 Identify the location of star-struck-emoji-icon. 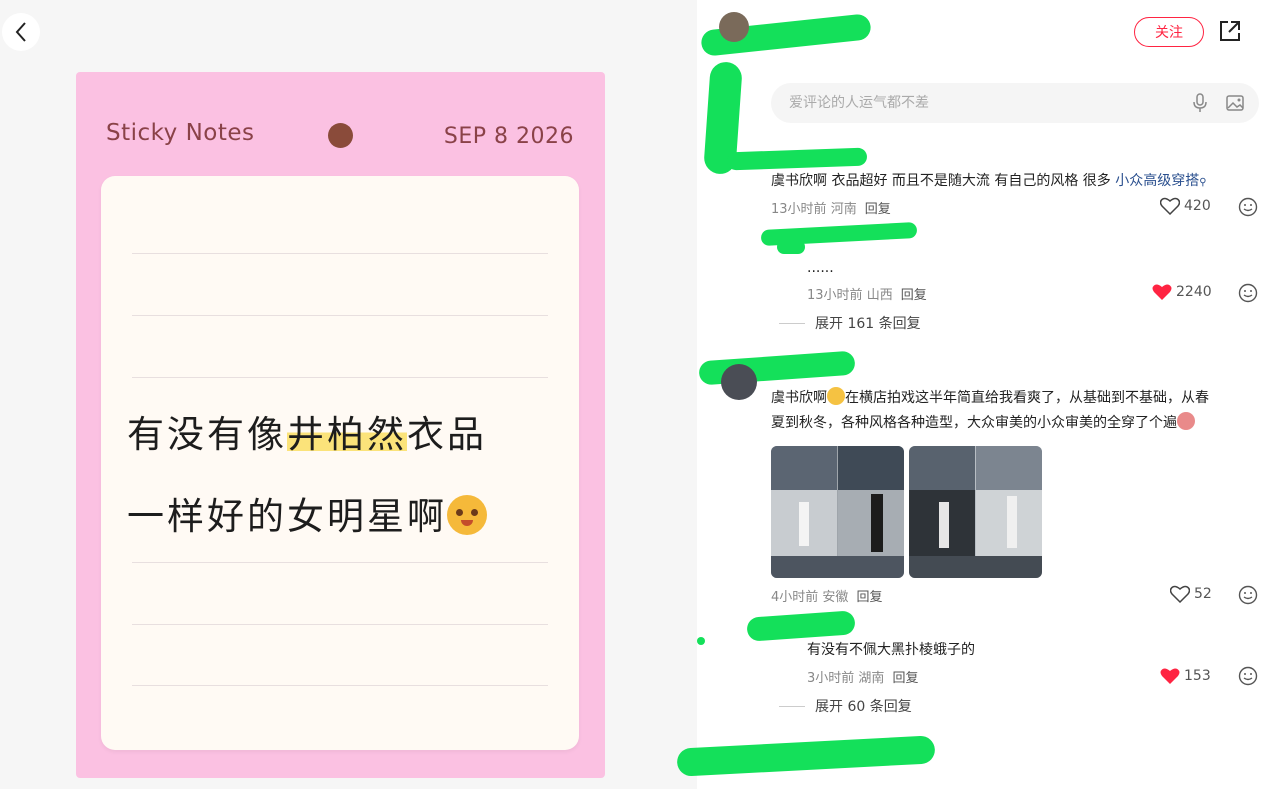
(836, 396).